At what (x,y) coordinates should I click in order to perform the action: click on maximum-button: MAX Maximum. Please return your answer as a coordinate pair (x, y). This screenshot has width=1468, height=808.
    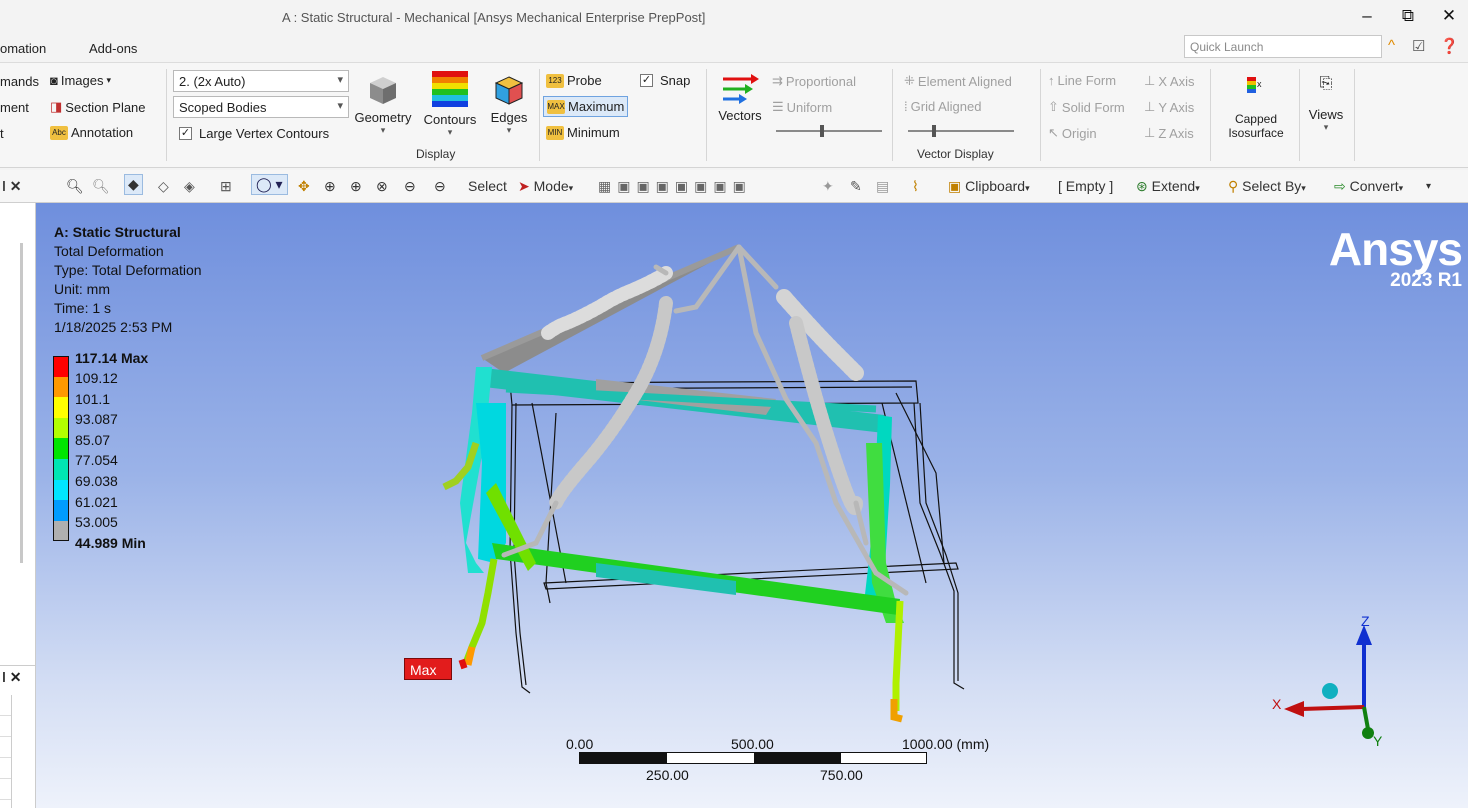
    Looking at the image, I should click on (586, 106).